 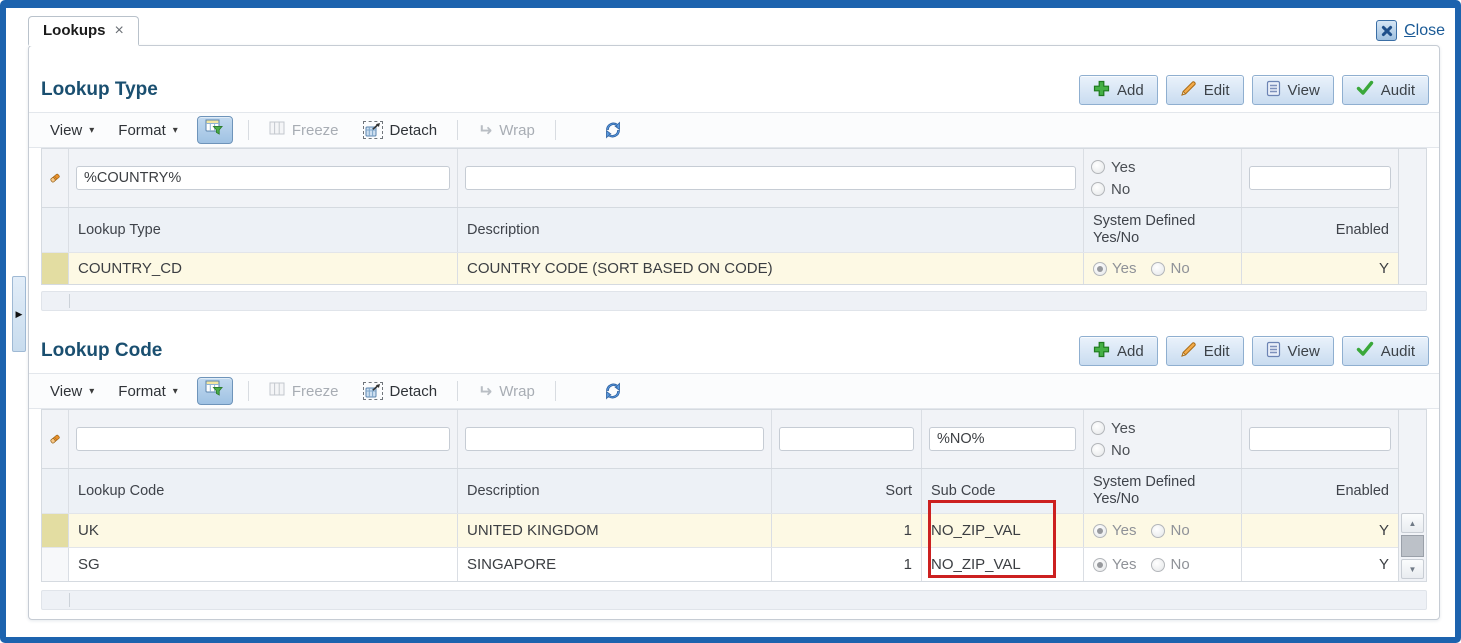 I want to click on cell-lookup-code: UK, so click(x=263, y=530).